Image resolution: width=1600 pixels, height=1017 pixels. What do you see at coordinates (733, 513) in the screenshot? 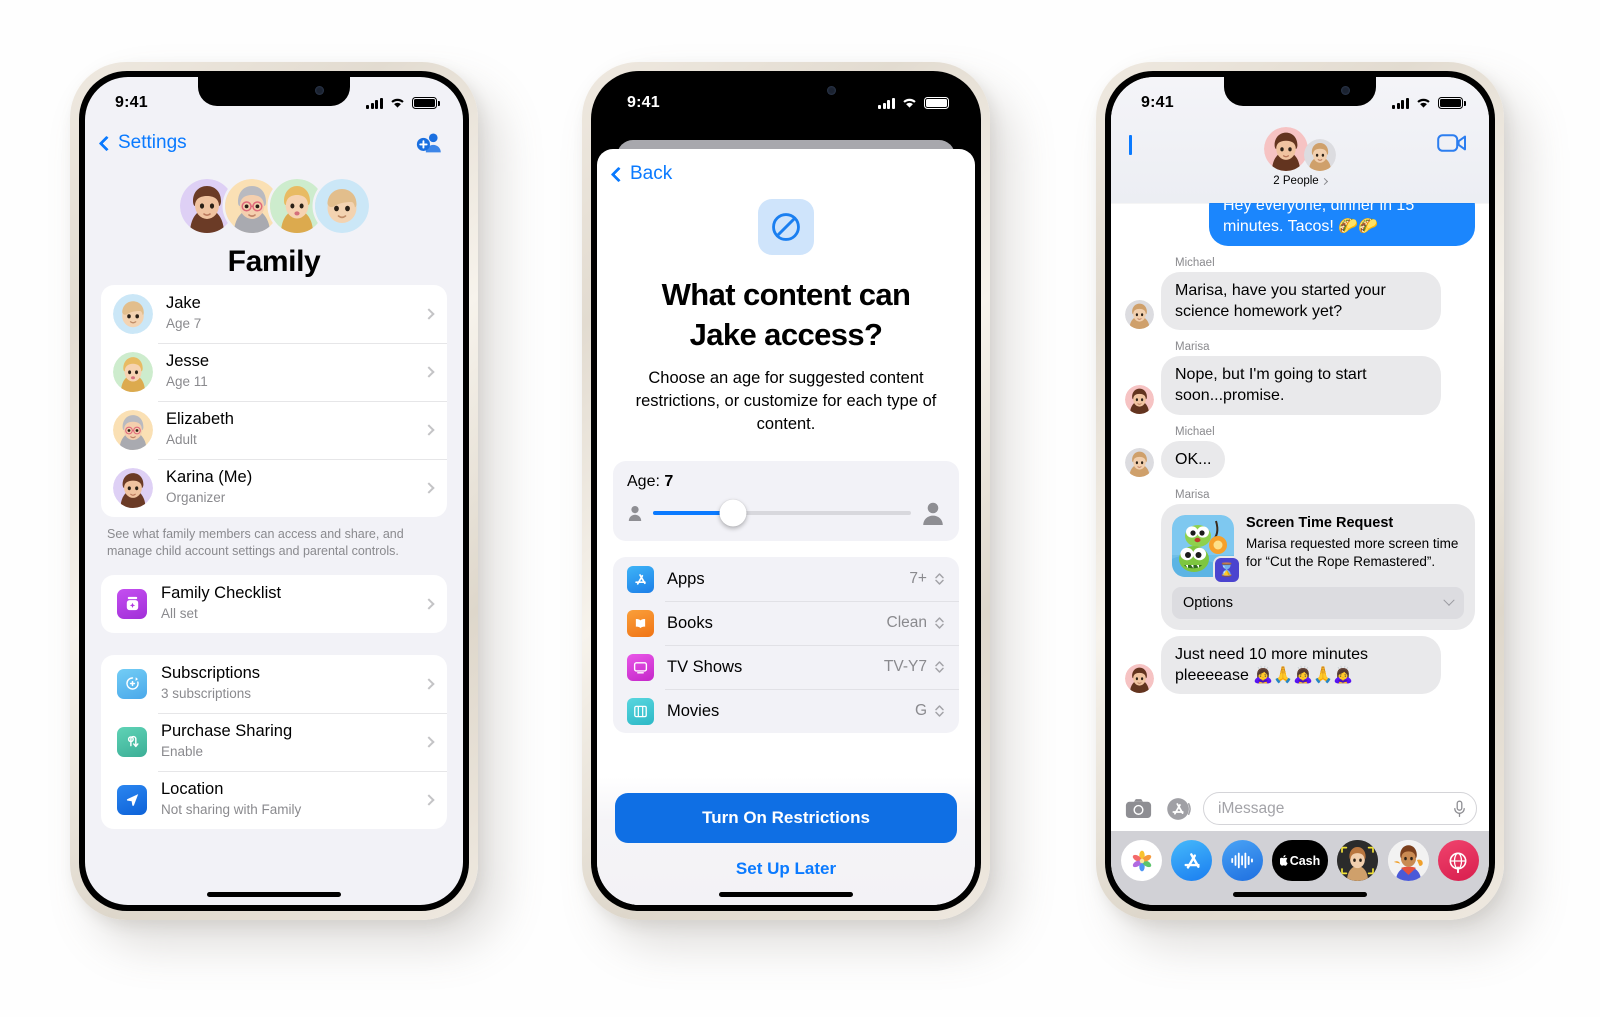
I see `age-slider-knob` at bounding box center [733, 513].